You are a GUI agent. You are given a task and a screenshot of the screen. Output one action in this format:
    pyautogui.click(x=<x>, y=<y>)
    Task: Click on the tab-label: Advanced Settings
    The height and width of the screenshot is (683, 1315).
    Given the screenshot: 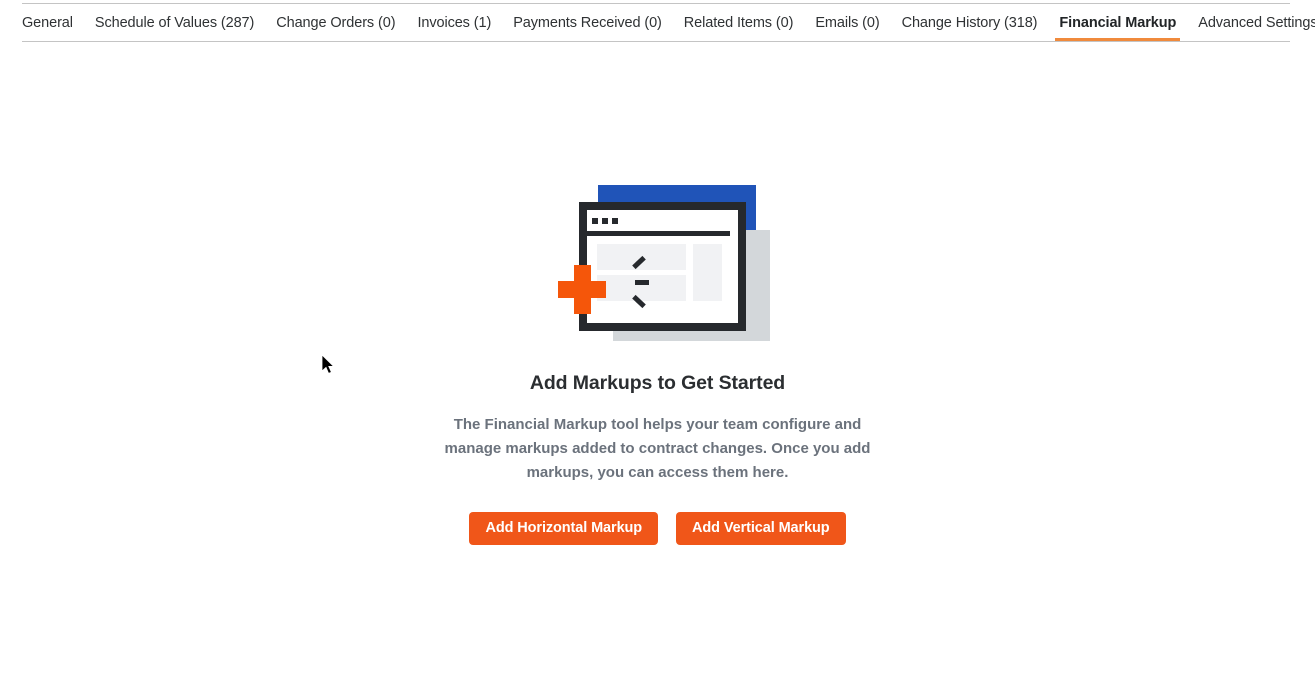 What is the action you would take?
    pyautogui.click(x=1256, y=22)
    